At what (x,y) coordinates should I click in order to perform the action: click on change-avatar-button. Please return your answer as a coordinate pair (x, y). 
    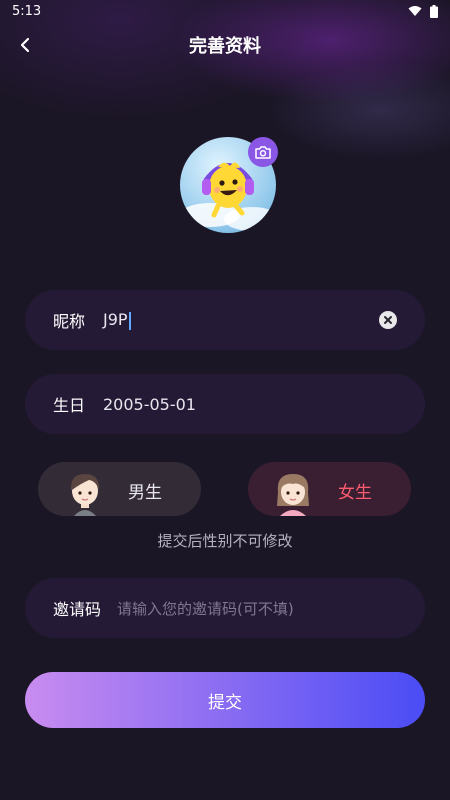
    Looking at the image, I should click on (263, 152).